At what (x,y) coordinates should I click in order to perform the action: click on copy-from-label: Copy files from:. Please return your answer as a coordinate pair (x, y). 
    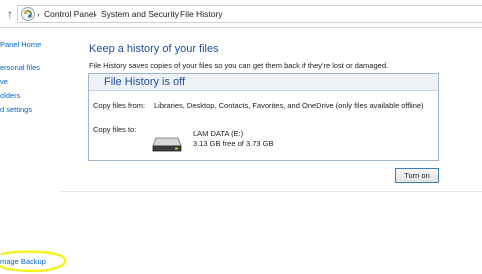
    Looking at the image, I should click on (119, 105).